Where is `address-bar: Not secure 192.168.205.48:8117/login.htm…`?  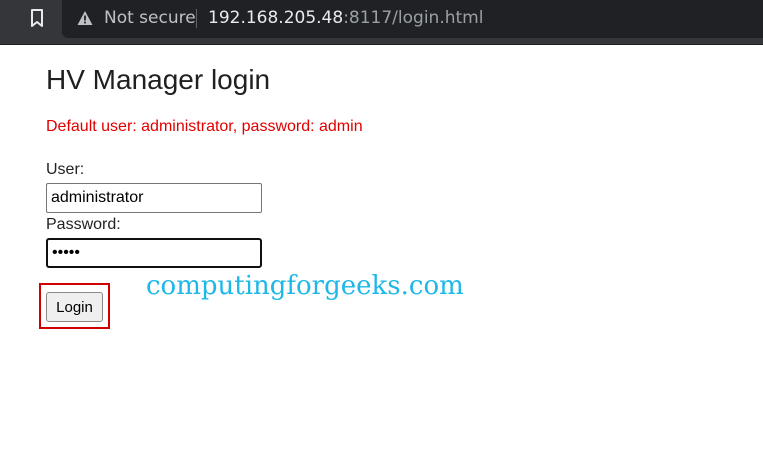 address-bar: Not secure 192.168.205.48:8117/login.htm… is located at coordinates (412, 19).